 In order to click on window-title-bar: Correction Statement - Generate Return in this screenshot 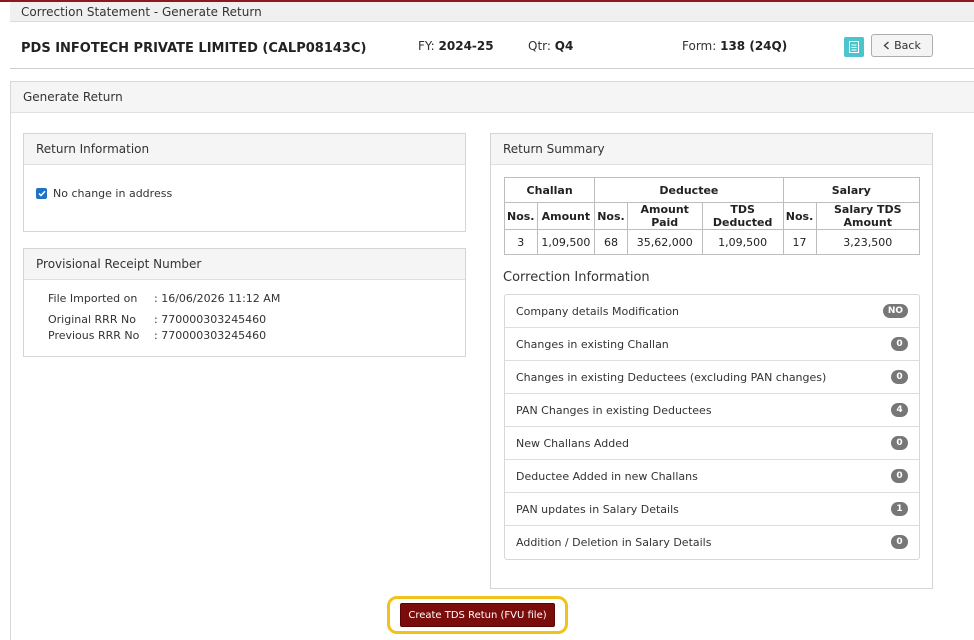, I will do `click(492, 12)`.